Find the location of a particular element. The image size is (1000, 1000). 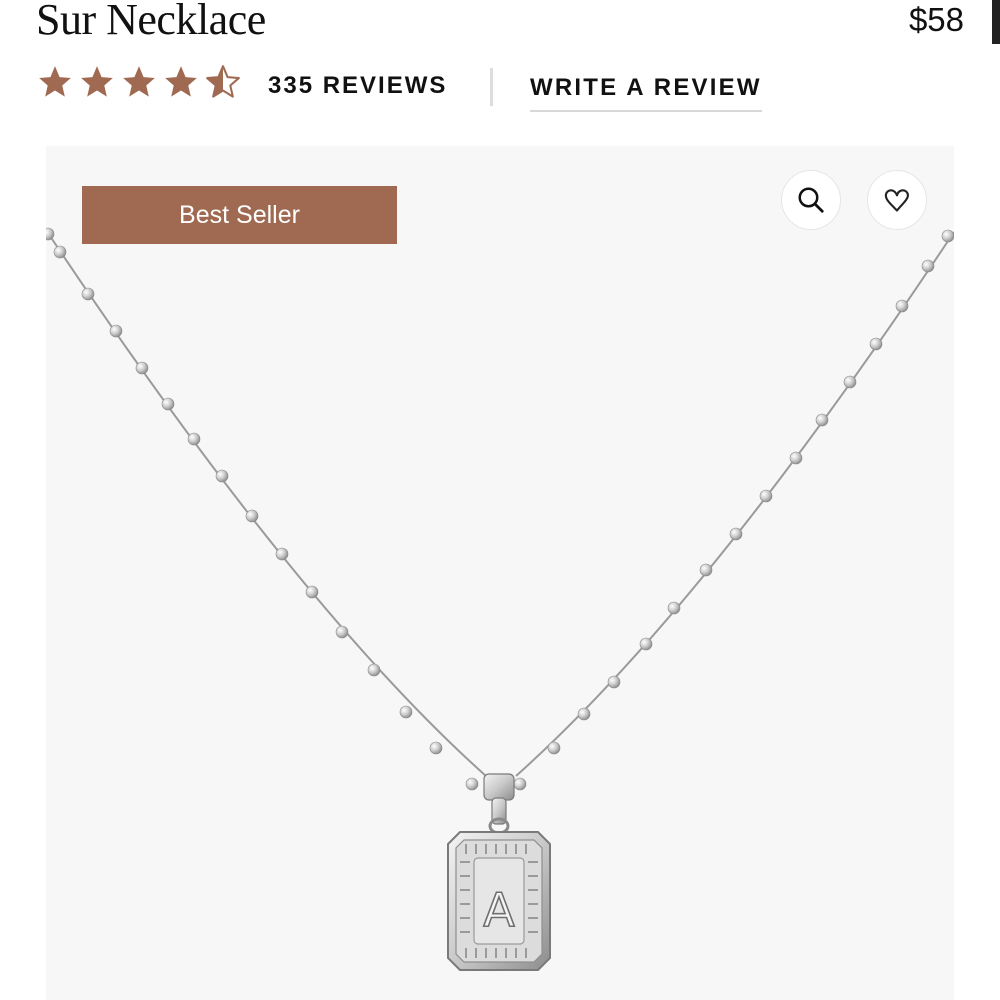

star-rating is located at coordinates (139, 82).